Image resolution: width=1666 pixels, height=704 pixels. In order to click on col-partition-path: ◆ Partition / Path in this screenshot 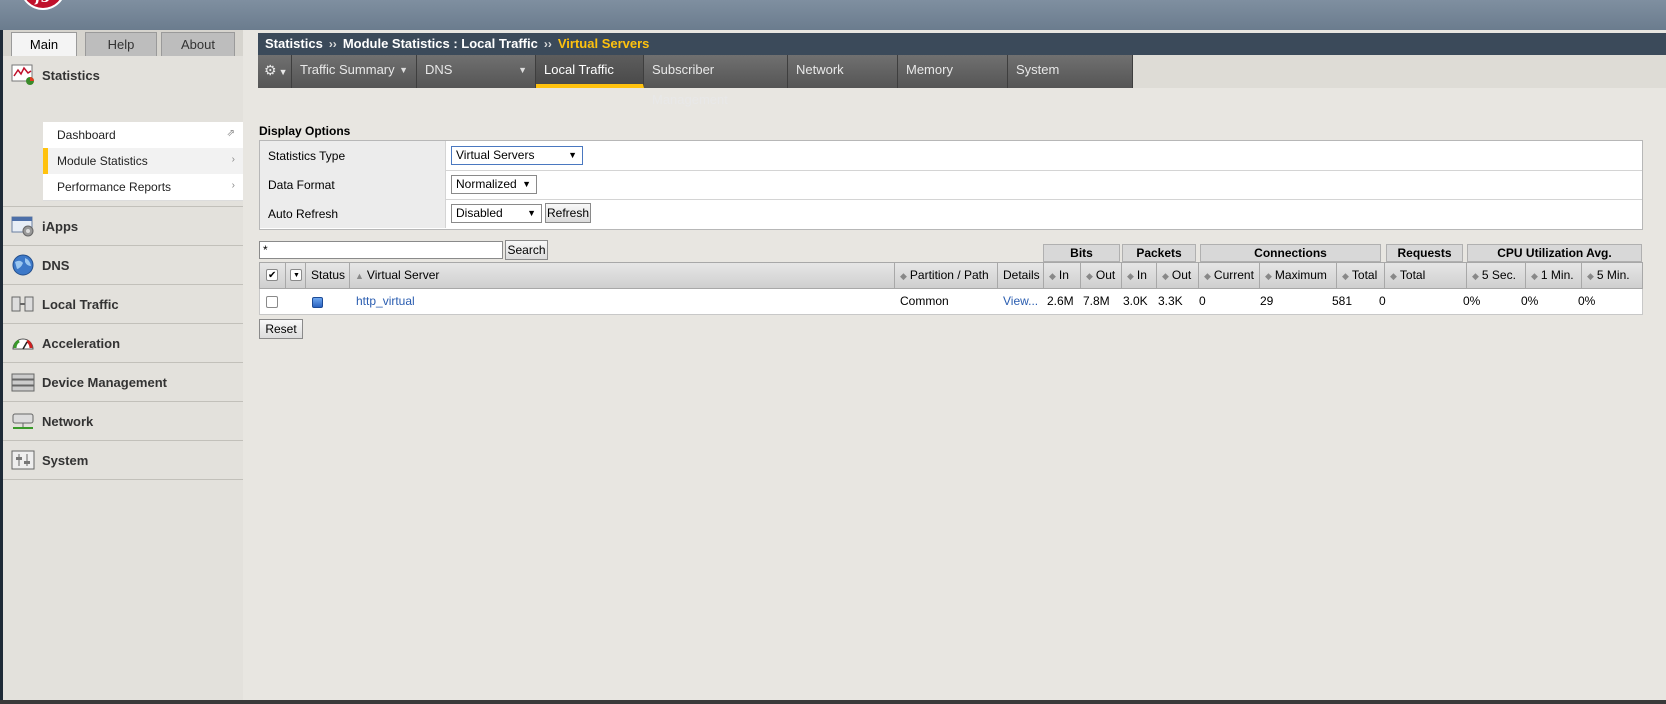, I will do `click(946, 275)`.